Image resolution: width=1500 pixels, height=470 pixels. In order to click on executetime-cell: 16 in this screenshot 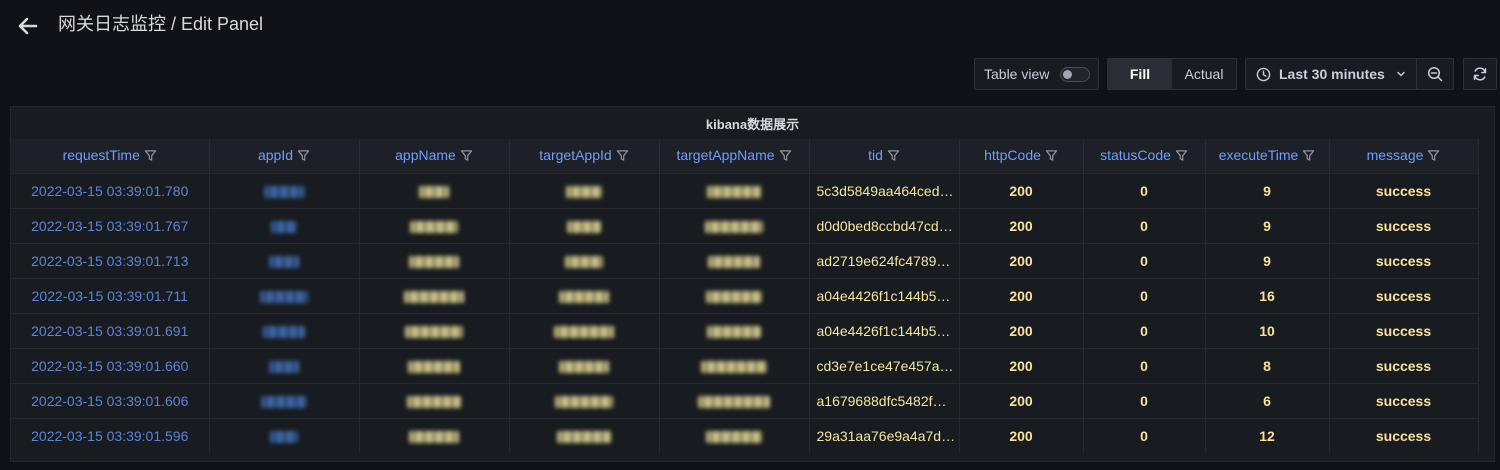, I will do `click(1267, 295)`.